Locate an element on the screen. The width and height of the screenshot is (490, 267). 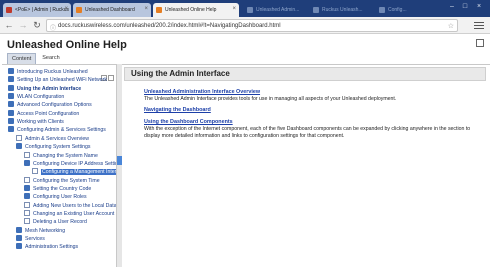
section-link: Using the Dashboard Components is located at coordinates (311, 122).